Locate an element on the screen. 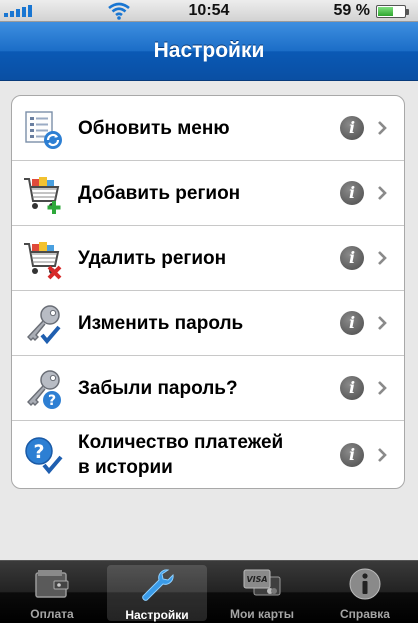 This screenshot has height=623, width=418. question-check-icon: ? is located at coordinates (44, 456).